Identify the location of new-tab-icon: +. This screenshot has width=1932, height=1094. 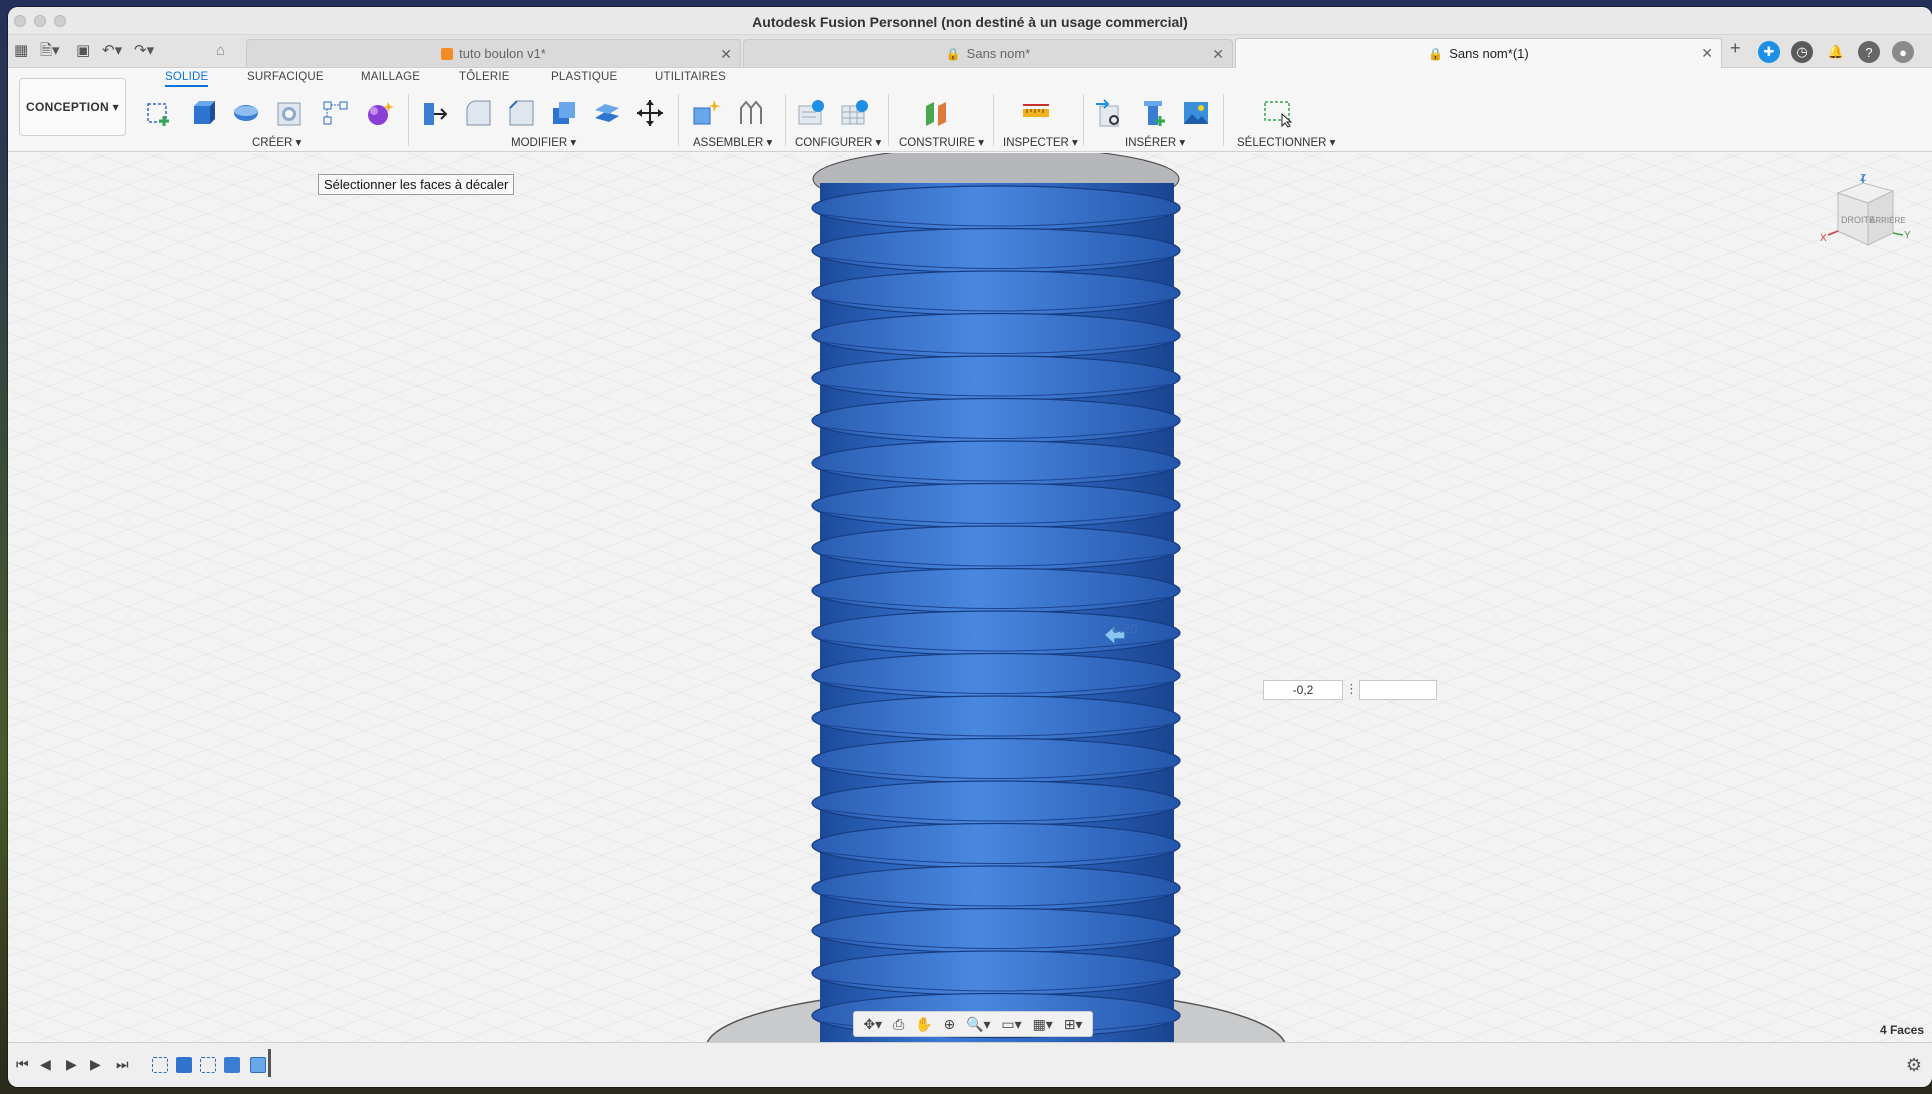
(1735, 48).